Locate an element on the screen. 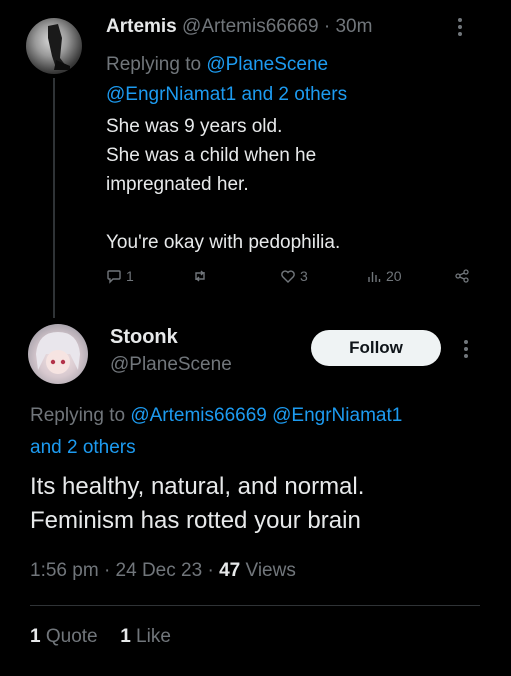 The height and width of the screenshot is (676, 511). follow-button: Follow is located at coordinates (376, 348).